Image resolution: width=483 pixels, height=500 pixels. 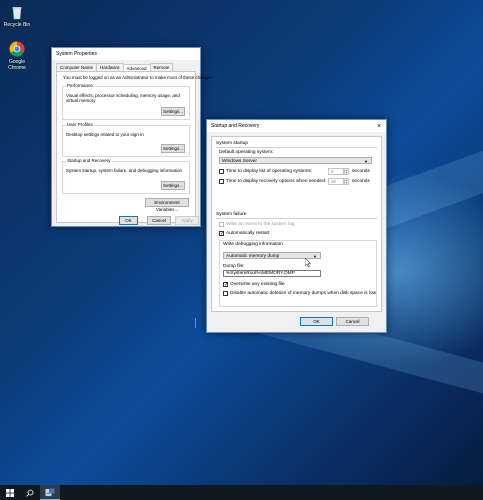 I want to click on auto-restart-label: Automatically restart, so click(x=248, y=233).